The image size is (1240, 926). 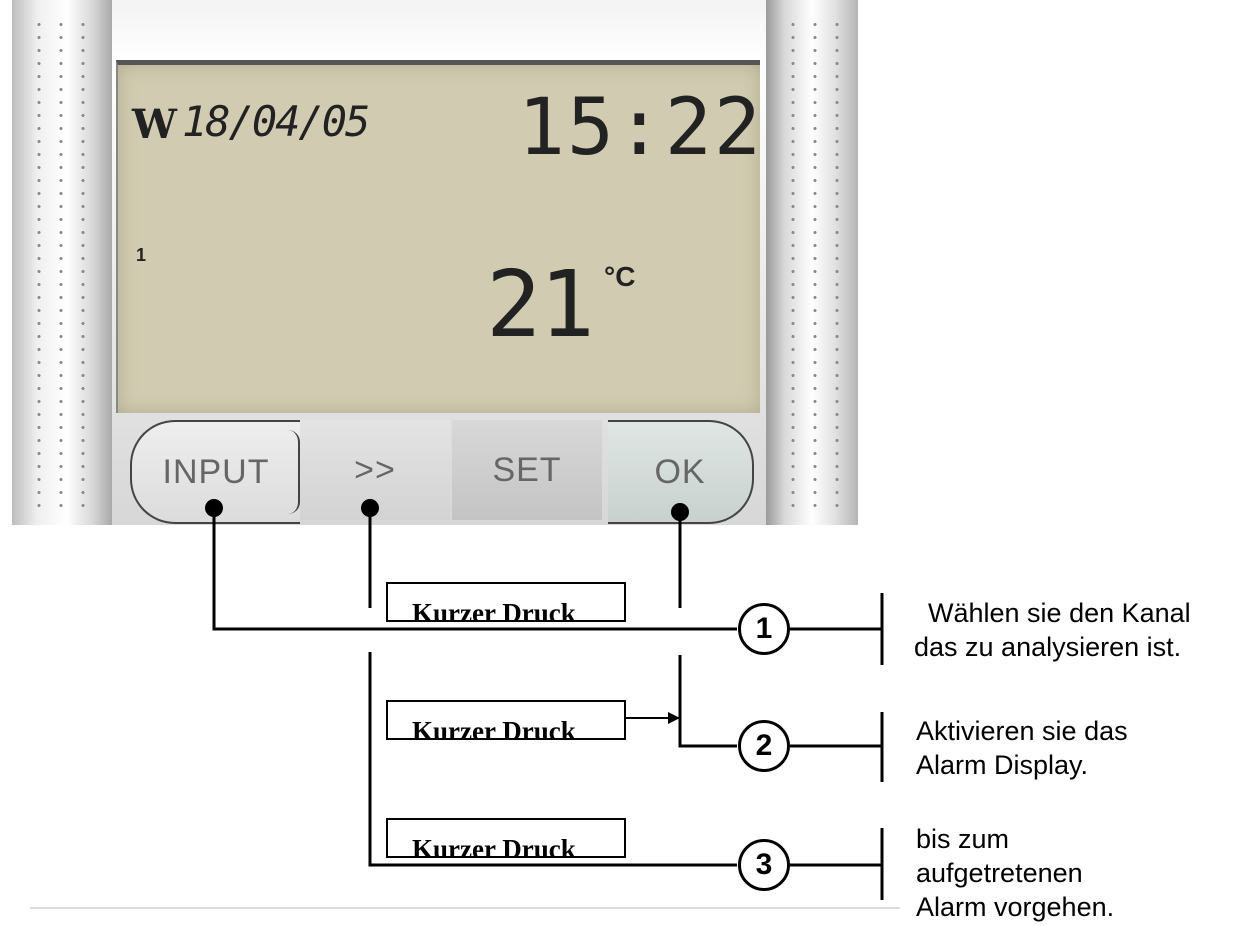 I want to click on step-3-line-3: Alarm vorgehen., so click(x=1015, y=907).